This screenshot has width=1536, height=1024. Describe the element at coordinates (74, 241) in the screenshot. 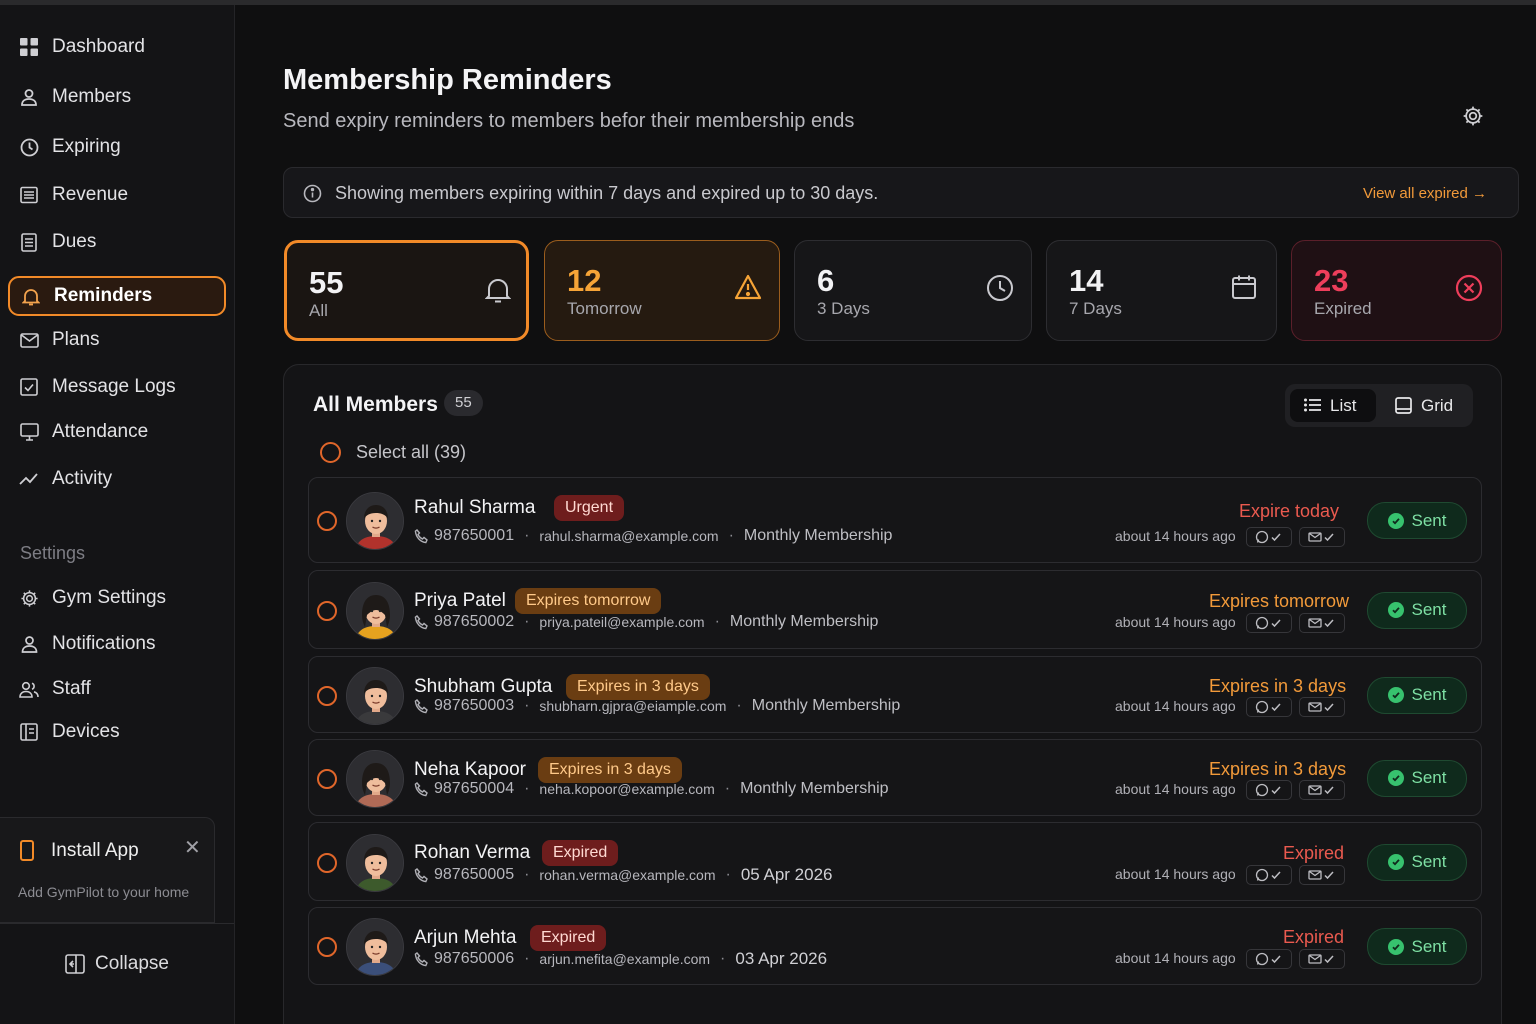

I see `sidebar-item-label: Dues` at that location.